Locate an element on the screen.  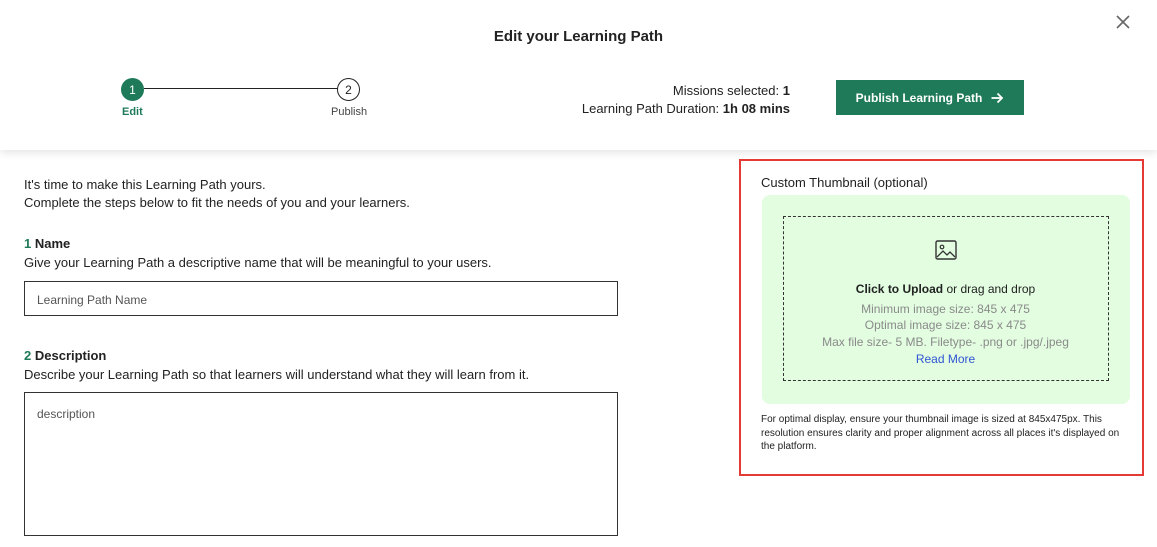
missions-value: 1 is located at coordinates (786, 90).